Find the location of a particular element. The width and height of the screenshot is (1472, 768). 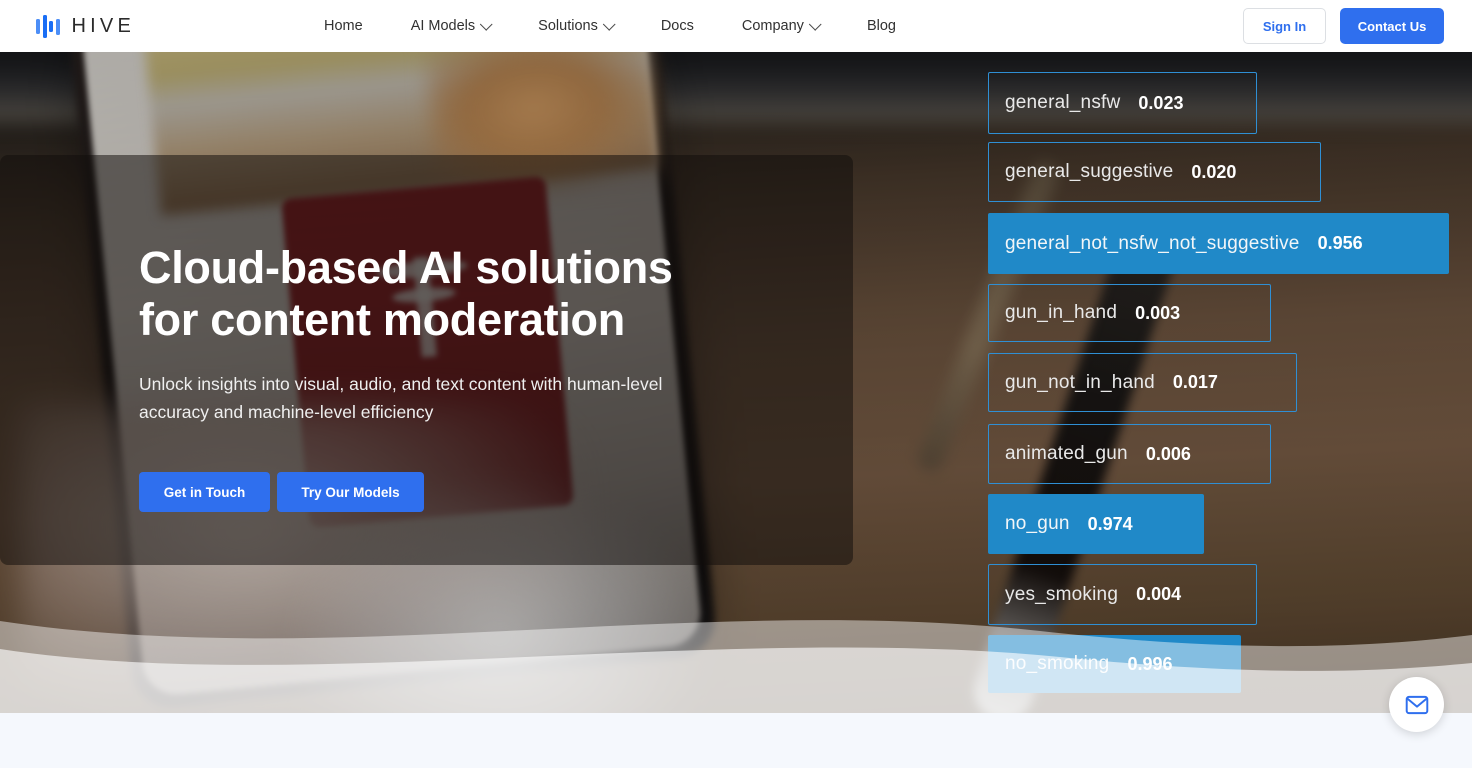

detection-label-name: gun_in_hand is located at coordinates (1061, 312).